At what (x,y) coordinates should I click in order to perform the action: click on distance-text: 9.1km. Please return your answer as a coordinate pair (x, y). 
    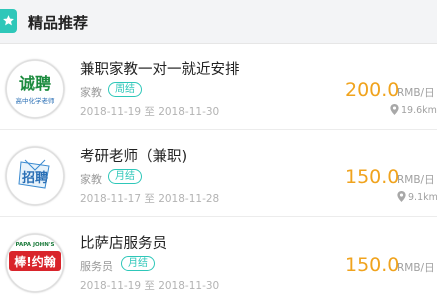
    Looking at the image, I should click on (422, 197).